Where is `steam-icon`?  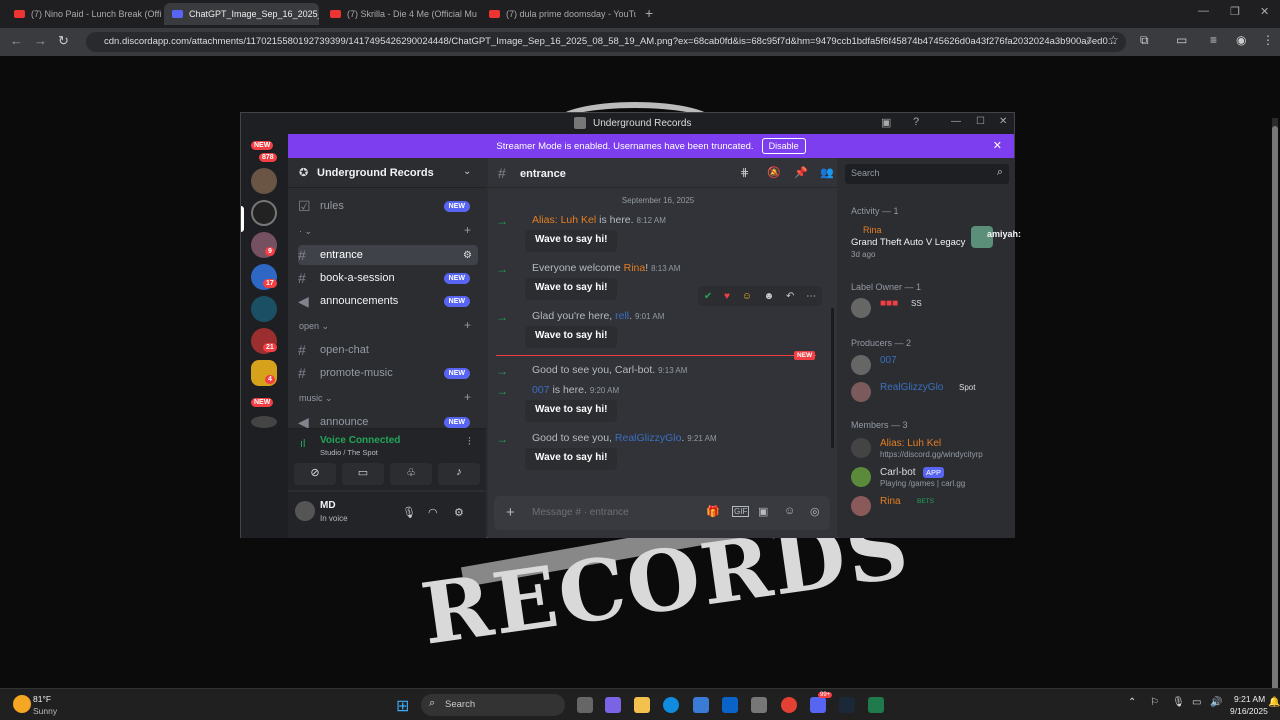 steam-icon is located at coordinates (847, 705).